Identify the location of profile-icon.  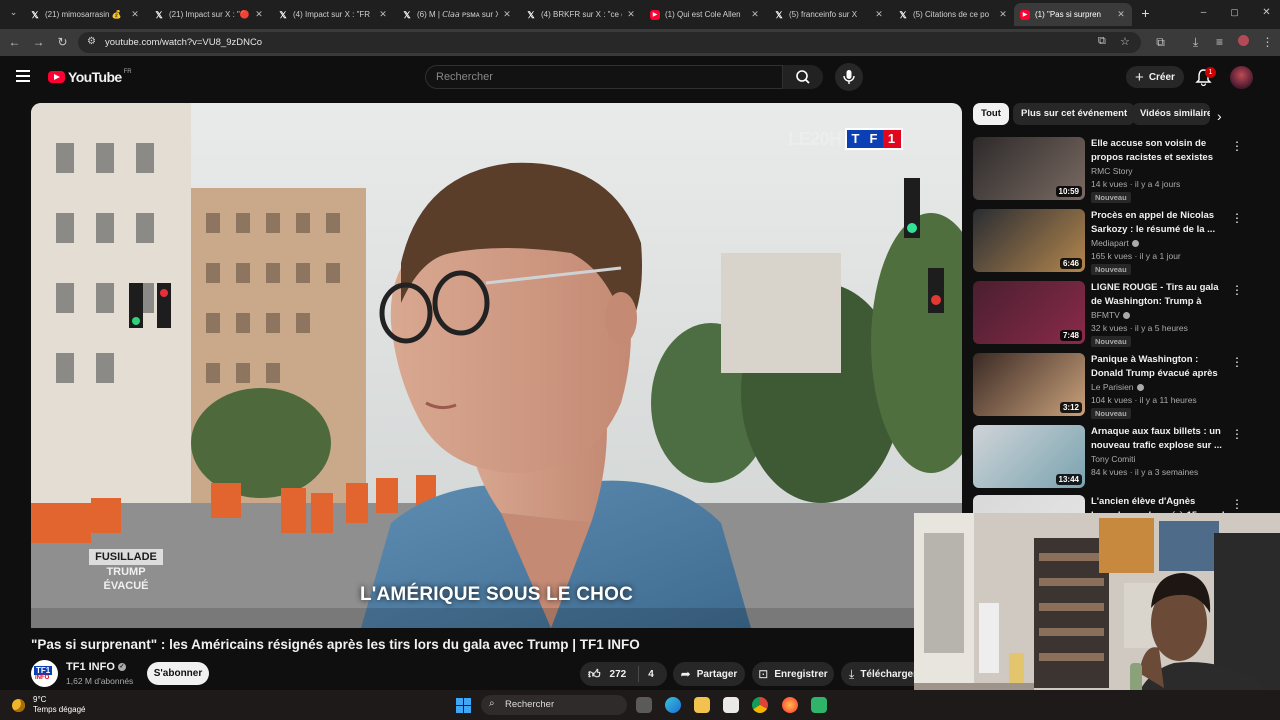
(1243, 42).